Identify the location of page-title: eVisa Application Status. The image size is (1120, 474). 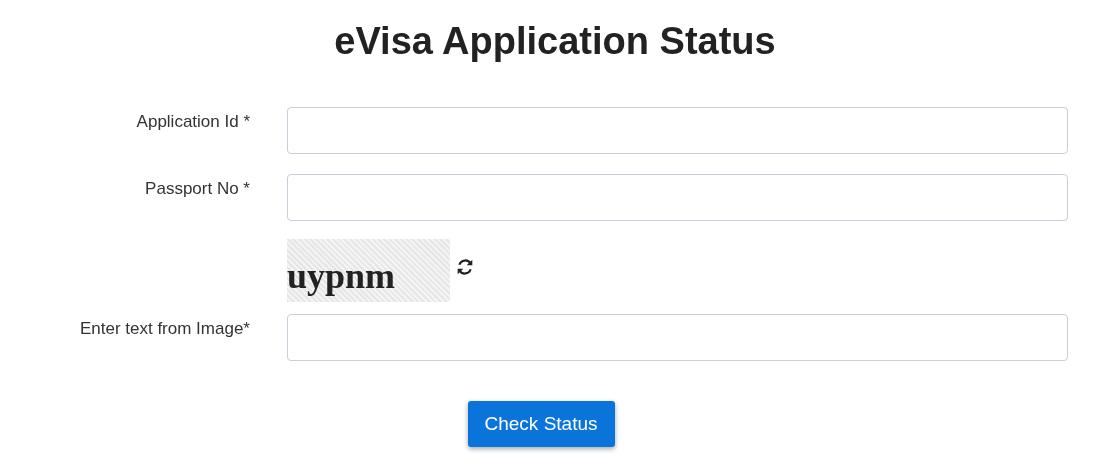
(555, 41).